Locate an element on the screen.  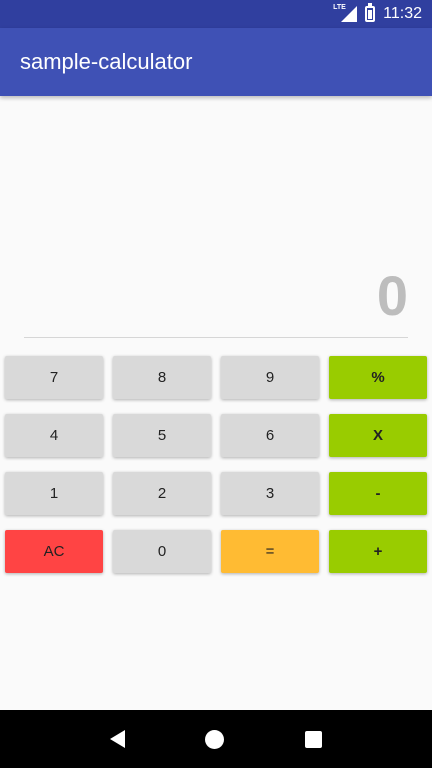
app-title: sample-calculator is located at coordinates (106, 61).